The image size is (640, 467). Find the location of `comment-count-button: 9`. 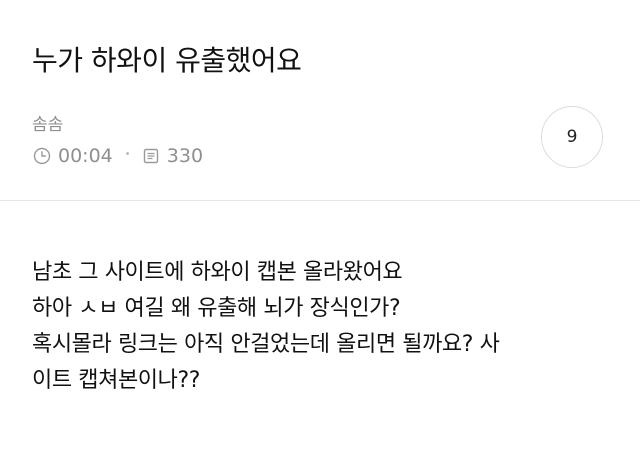

comment-count-button: 9 is located at coordinates (572, 137).